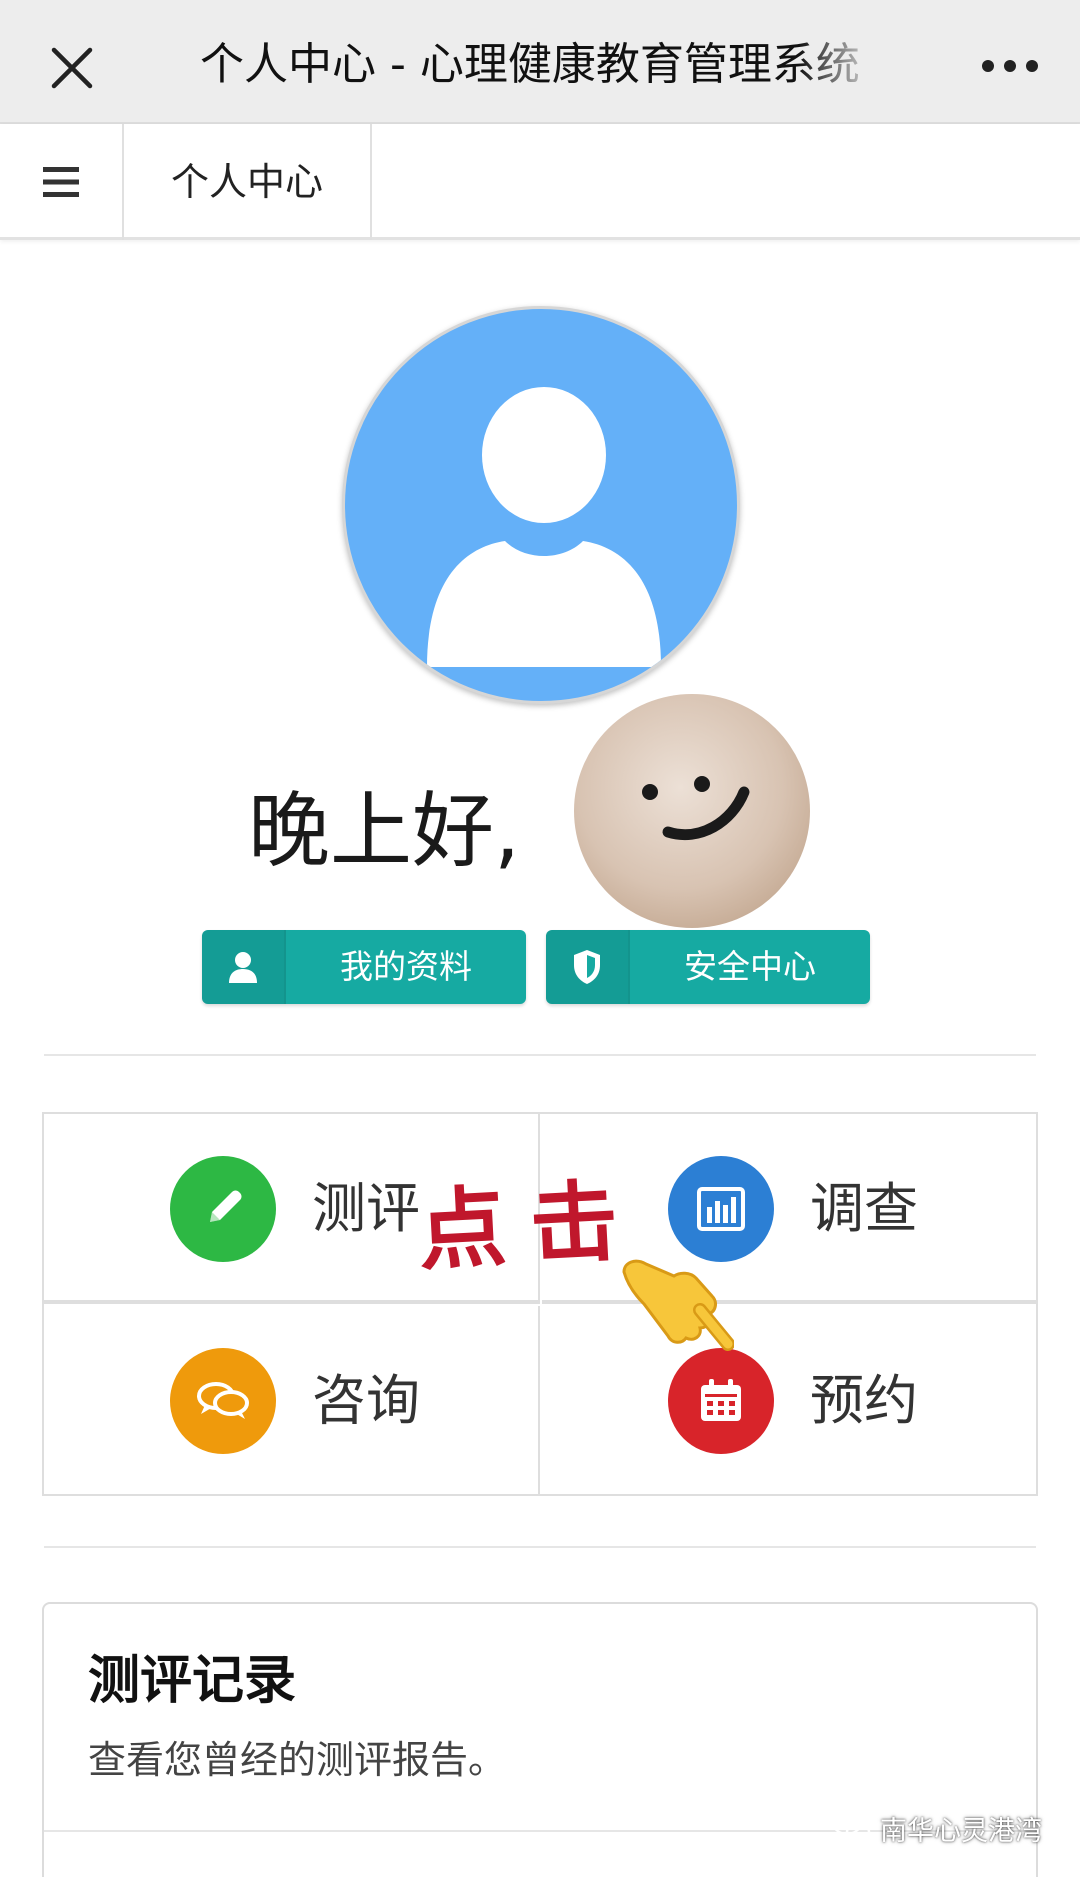 The height and width of the screenshot is (1877, 1080). I want to click on user-icon, so click(244, 967).